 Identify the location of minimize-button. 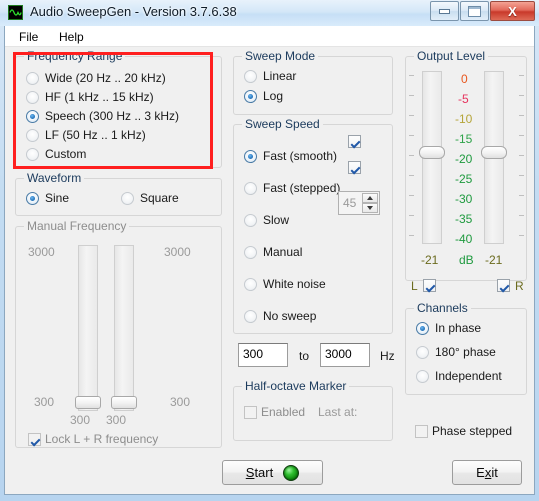
(444, 11).